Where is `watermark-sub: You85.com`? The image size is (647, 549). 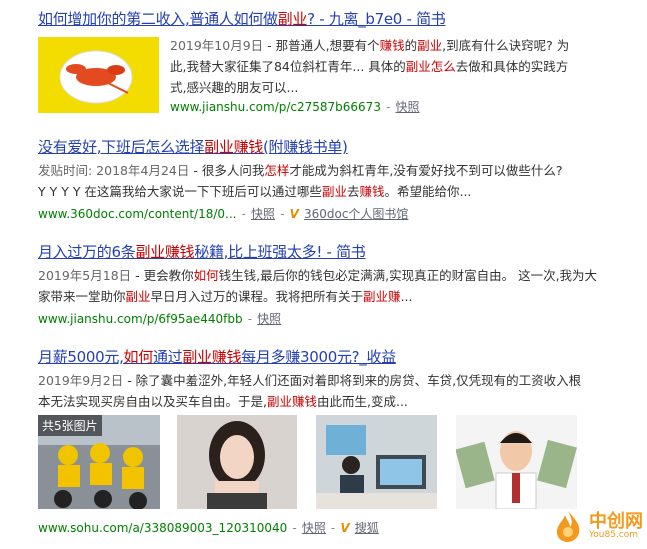
watermark-sub: You85.com is located at coordinates (614, 534).